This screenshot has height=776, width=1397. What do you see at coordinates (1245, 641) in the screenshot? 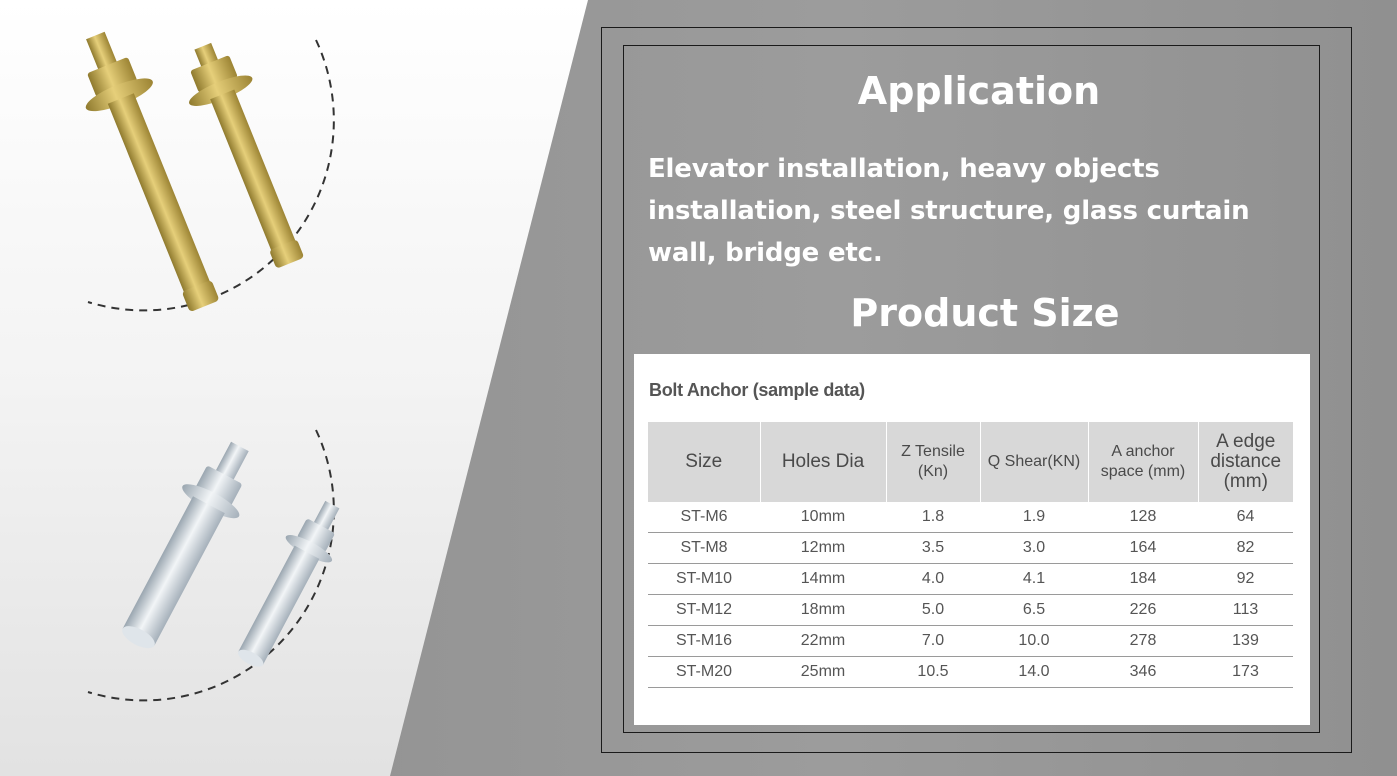
I see `cell-edge-distance: 139` at bounding box center [1245, 641].